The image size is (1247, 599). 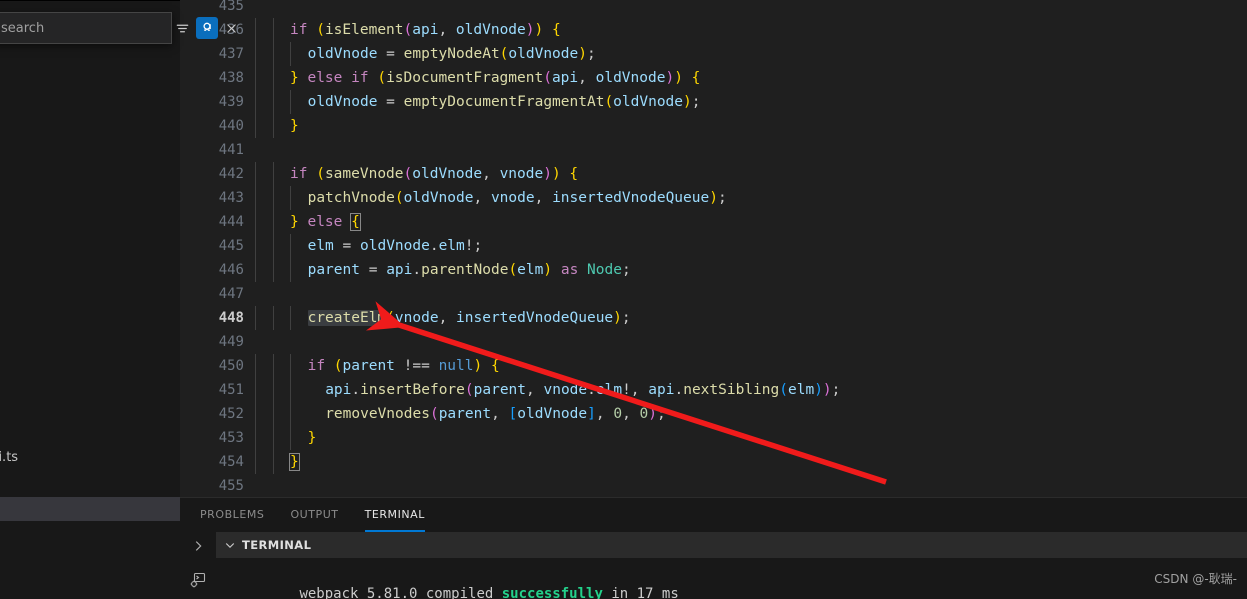 What do you see at coordinates (90, 509) in the screenshot?
I see `sidebar-selected-row` at bounding box center [90, 509].